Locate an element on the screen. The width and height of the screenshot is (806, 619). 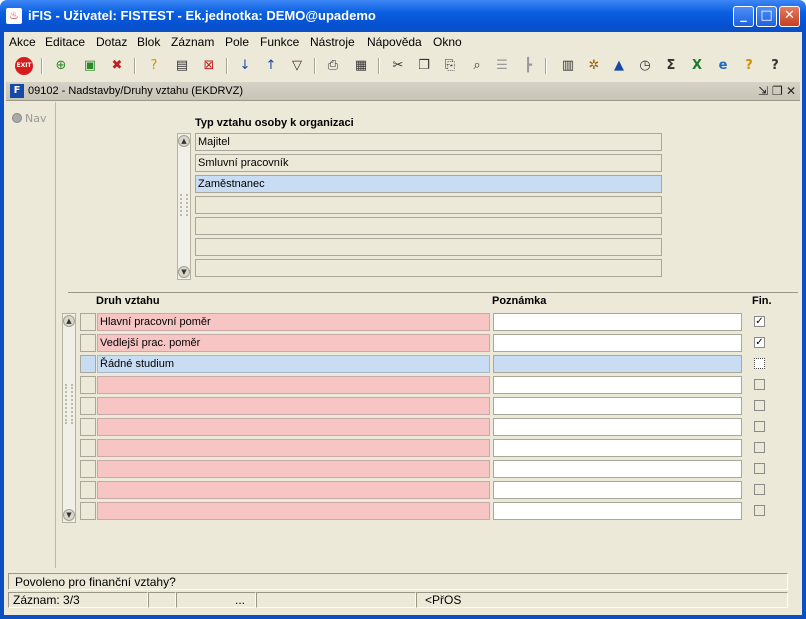
help-icon: ? is located at coordinates (775, 66).